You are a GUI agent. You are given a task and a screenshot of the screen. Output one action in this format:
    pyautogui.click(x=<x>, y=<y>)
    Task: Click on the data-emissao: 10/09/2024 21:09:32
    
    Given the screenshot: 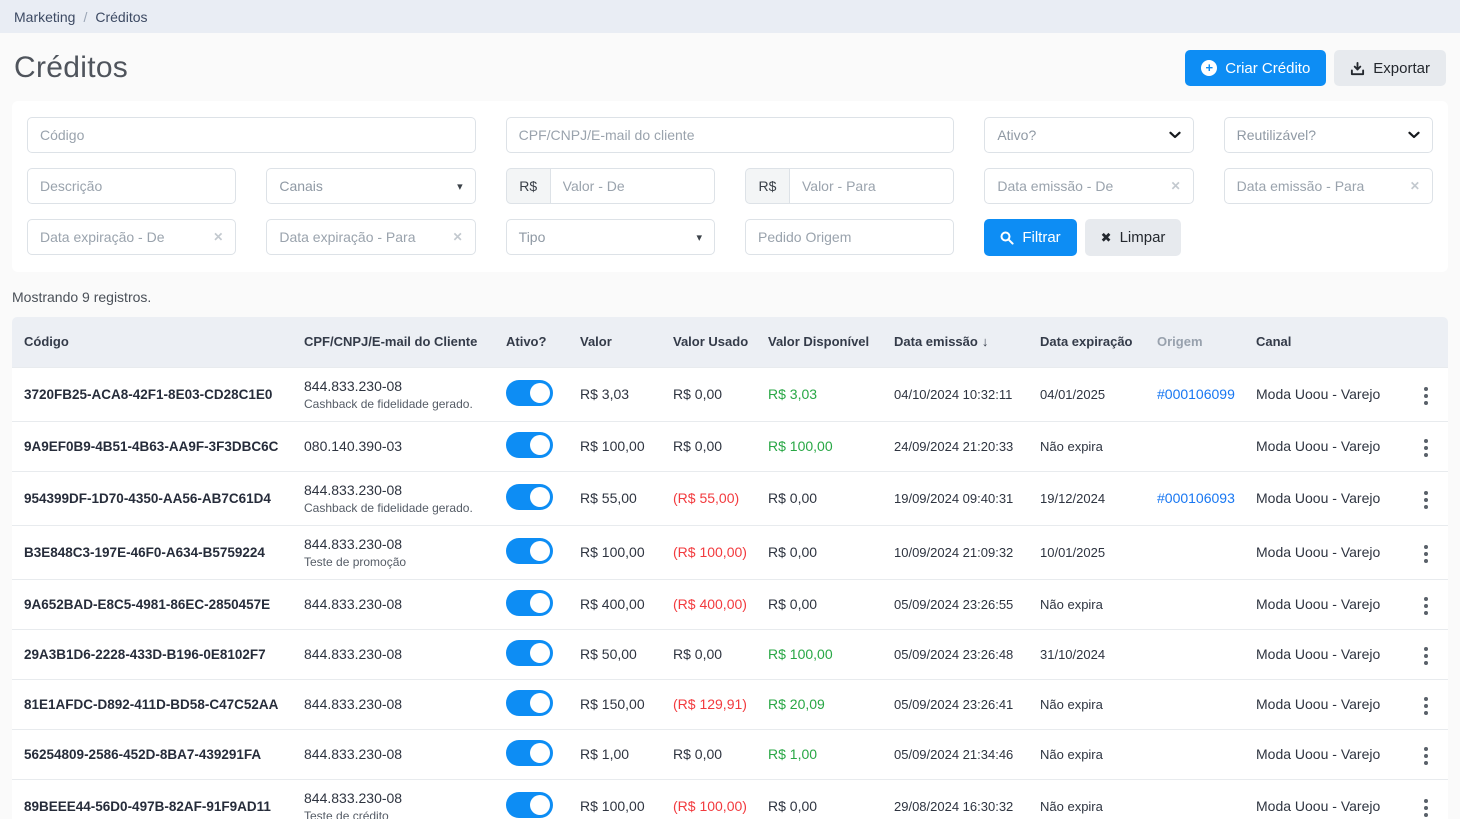 What is the action you would take?
    pyautogui.click(x=954, y=552)
    